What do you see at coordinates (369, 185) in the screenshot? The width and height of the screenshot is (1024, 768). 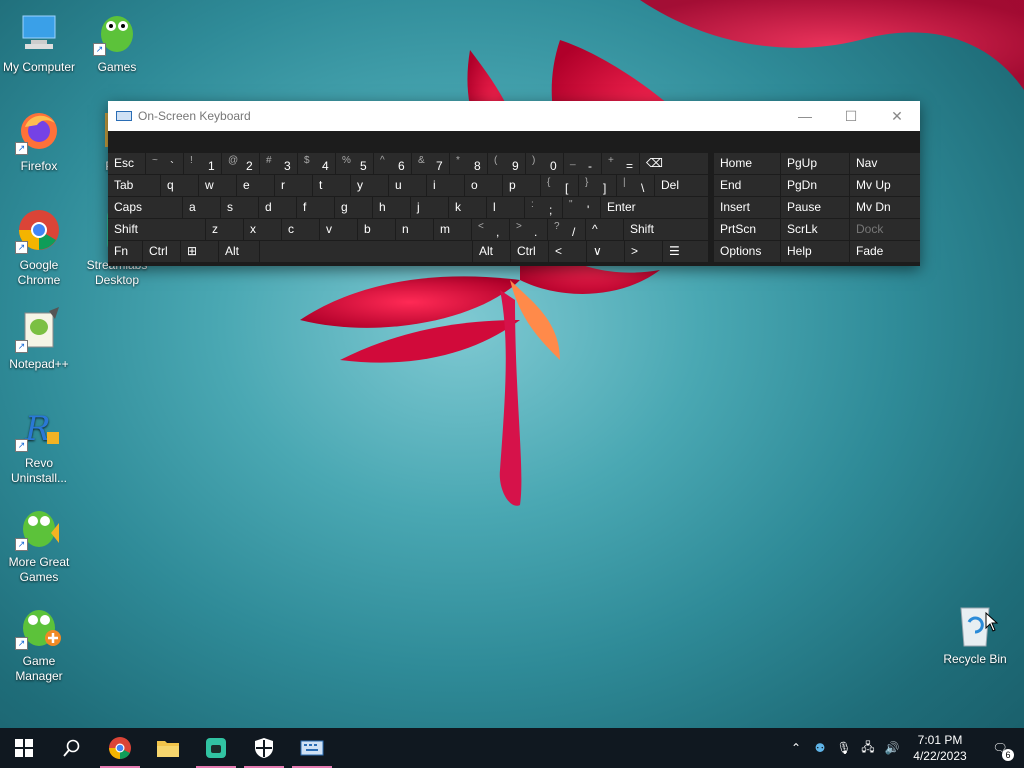 I see `key-y: y` at bounding box center [369, 185].